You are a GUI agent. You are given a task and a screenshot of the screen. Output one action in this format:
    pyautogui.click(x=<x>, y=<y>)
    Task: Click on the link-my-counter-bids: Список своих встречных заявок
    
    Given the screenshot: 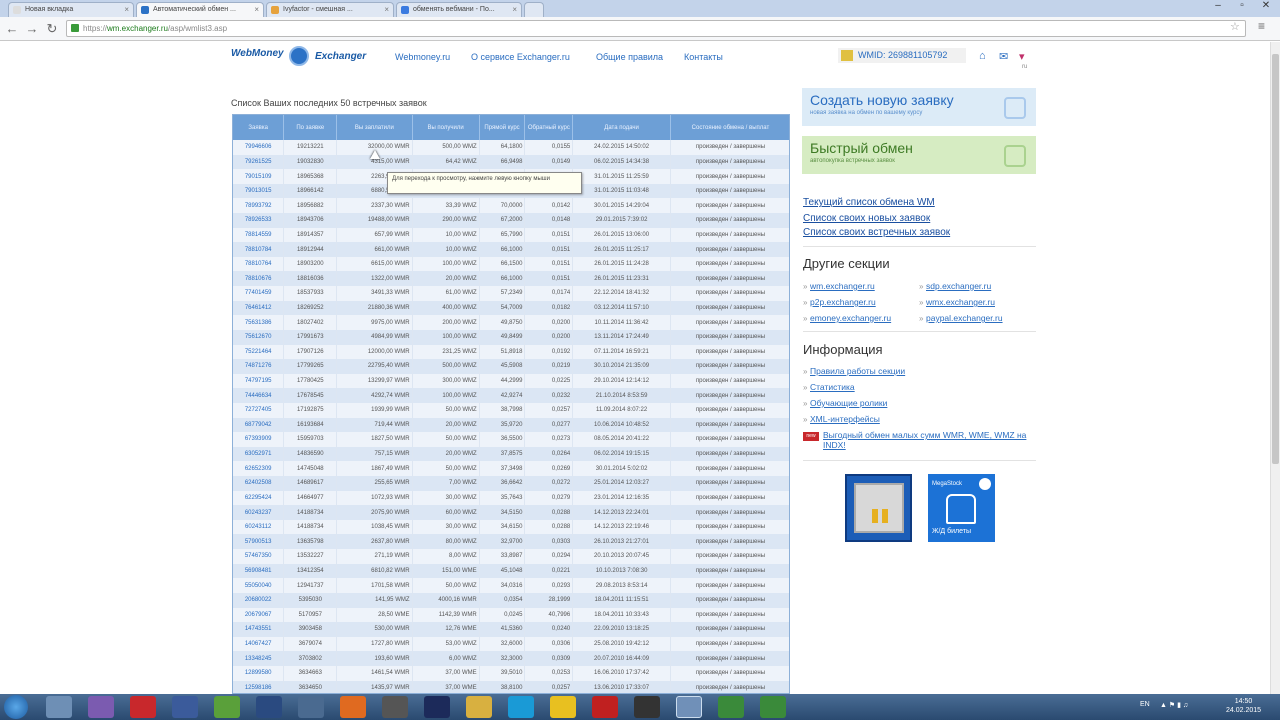 What is the action you would take?
    pyautogui.click(x=876, y=232)
    